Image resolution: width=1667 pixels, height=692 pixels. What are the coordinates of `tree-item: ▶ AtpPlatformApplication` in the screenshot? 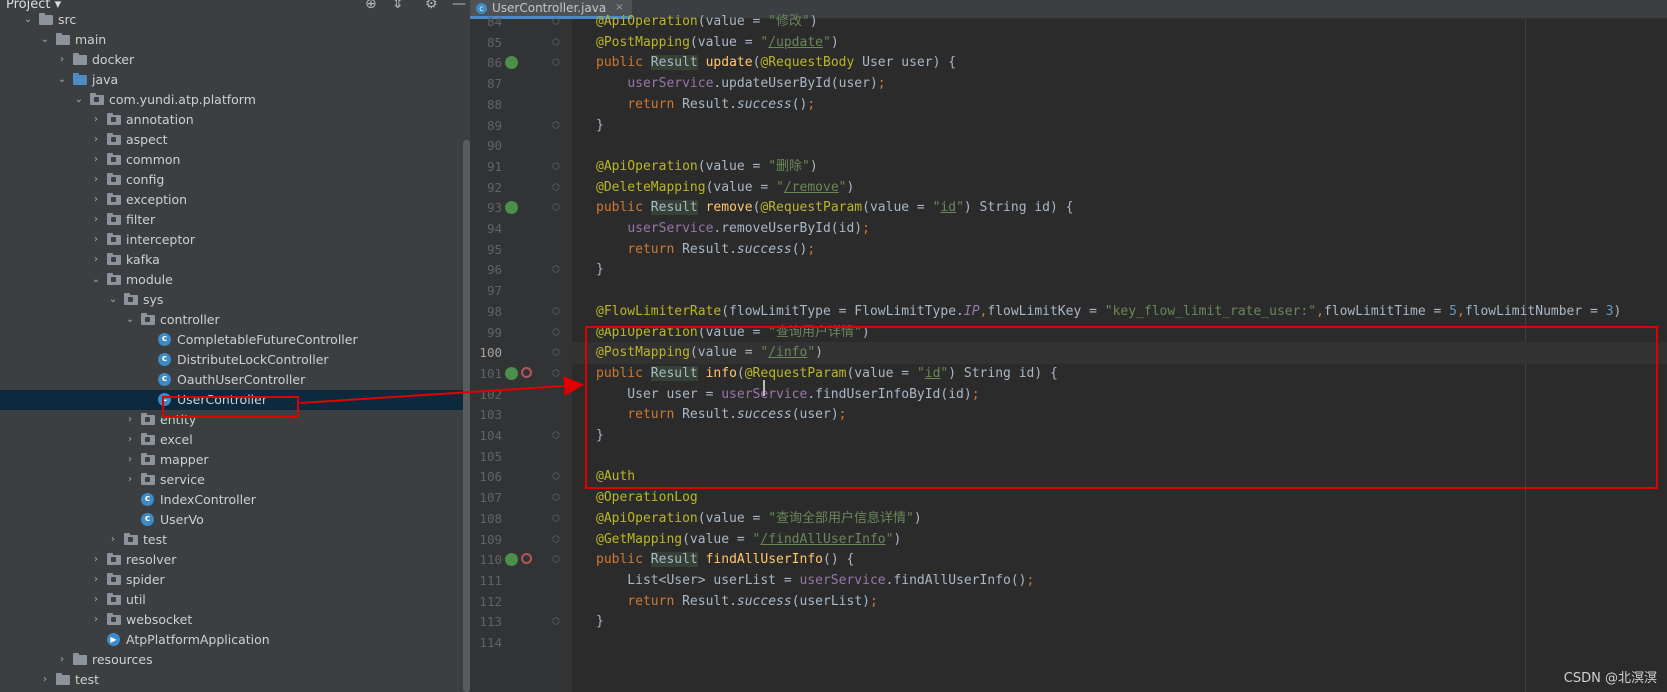 It's located at (235, 640).